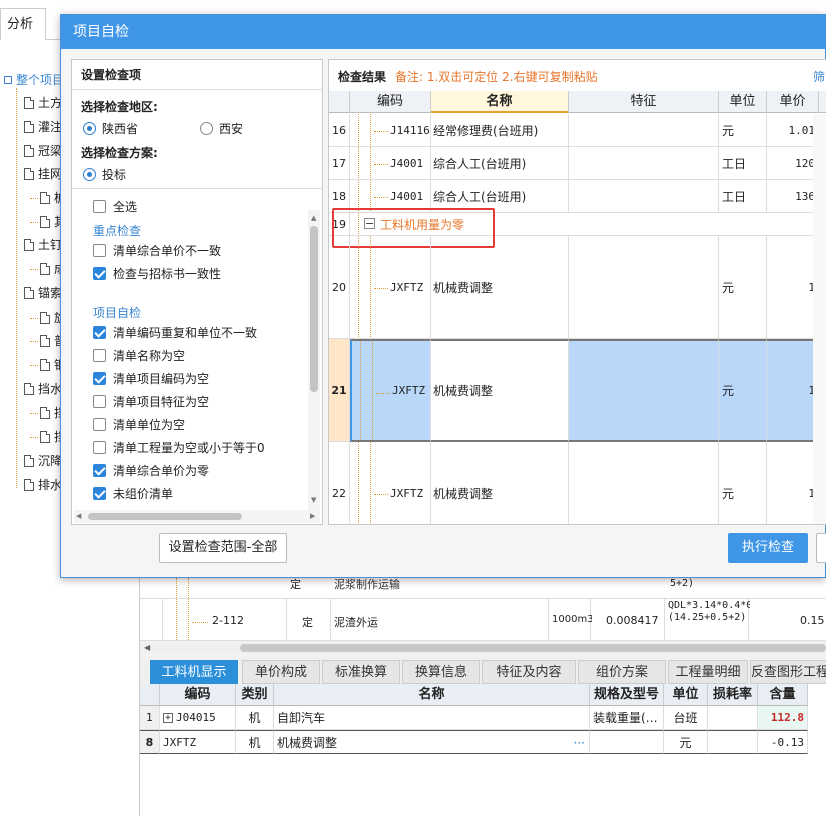 The image size is (826, 816). What do you see at coordinates (361, 672) in the screenshot?
I see `bottom-tab: 标准换算` at bounding box center [361, 672].